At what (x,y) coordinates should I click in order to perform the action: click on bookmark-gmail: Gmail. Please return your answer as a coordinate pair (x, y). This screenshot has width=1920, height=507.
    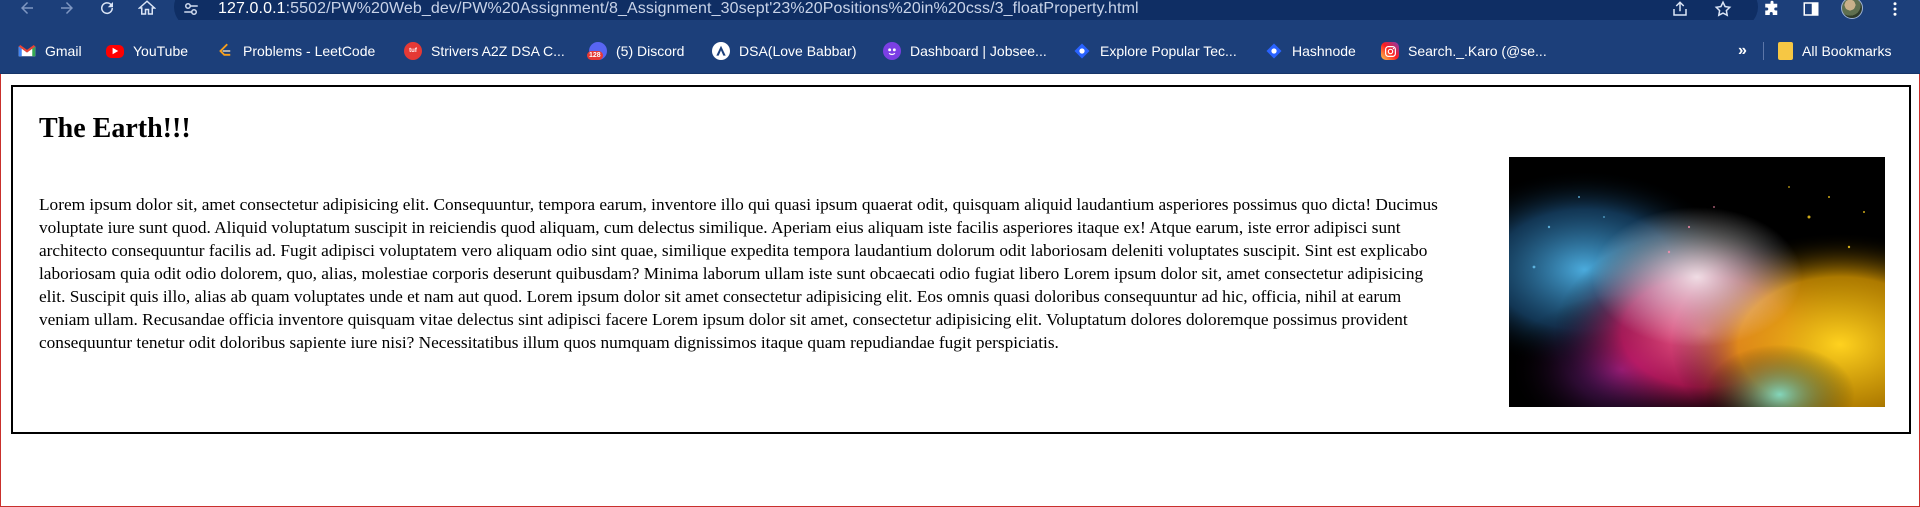
    Looking at the image, I should click on (50, 51).